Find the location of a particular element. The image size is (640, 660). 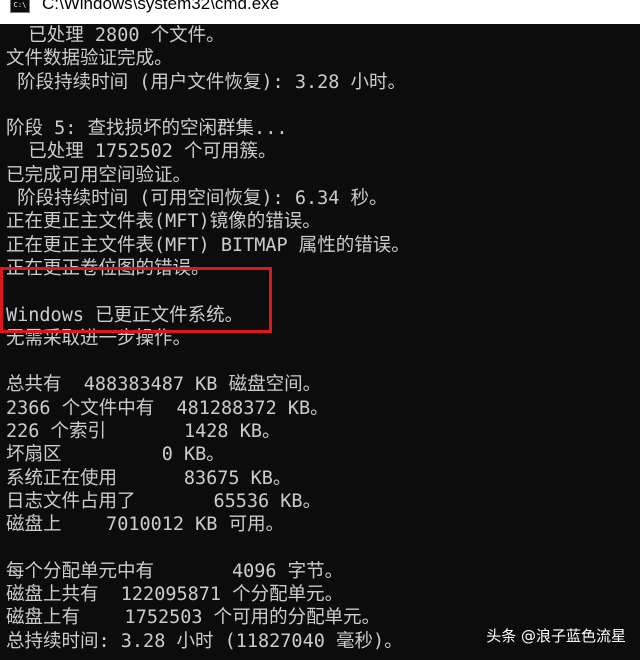

console-line: 已处理 1752502 个可用簇。 is located at coordinates (141, 152).